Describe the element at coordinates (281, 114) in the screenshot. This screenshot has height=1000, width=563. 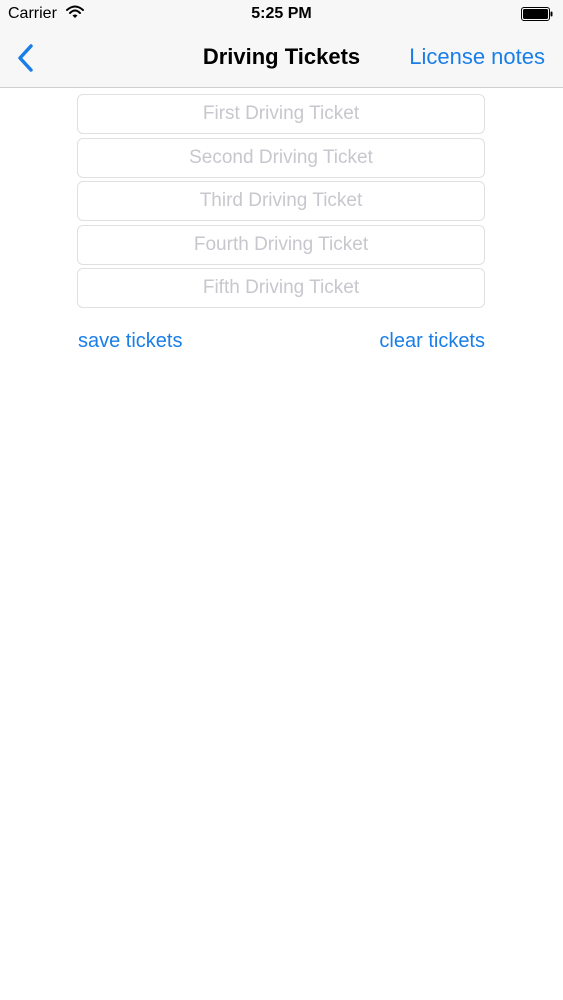
I see `first-ticket-input` at that location.